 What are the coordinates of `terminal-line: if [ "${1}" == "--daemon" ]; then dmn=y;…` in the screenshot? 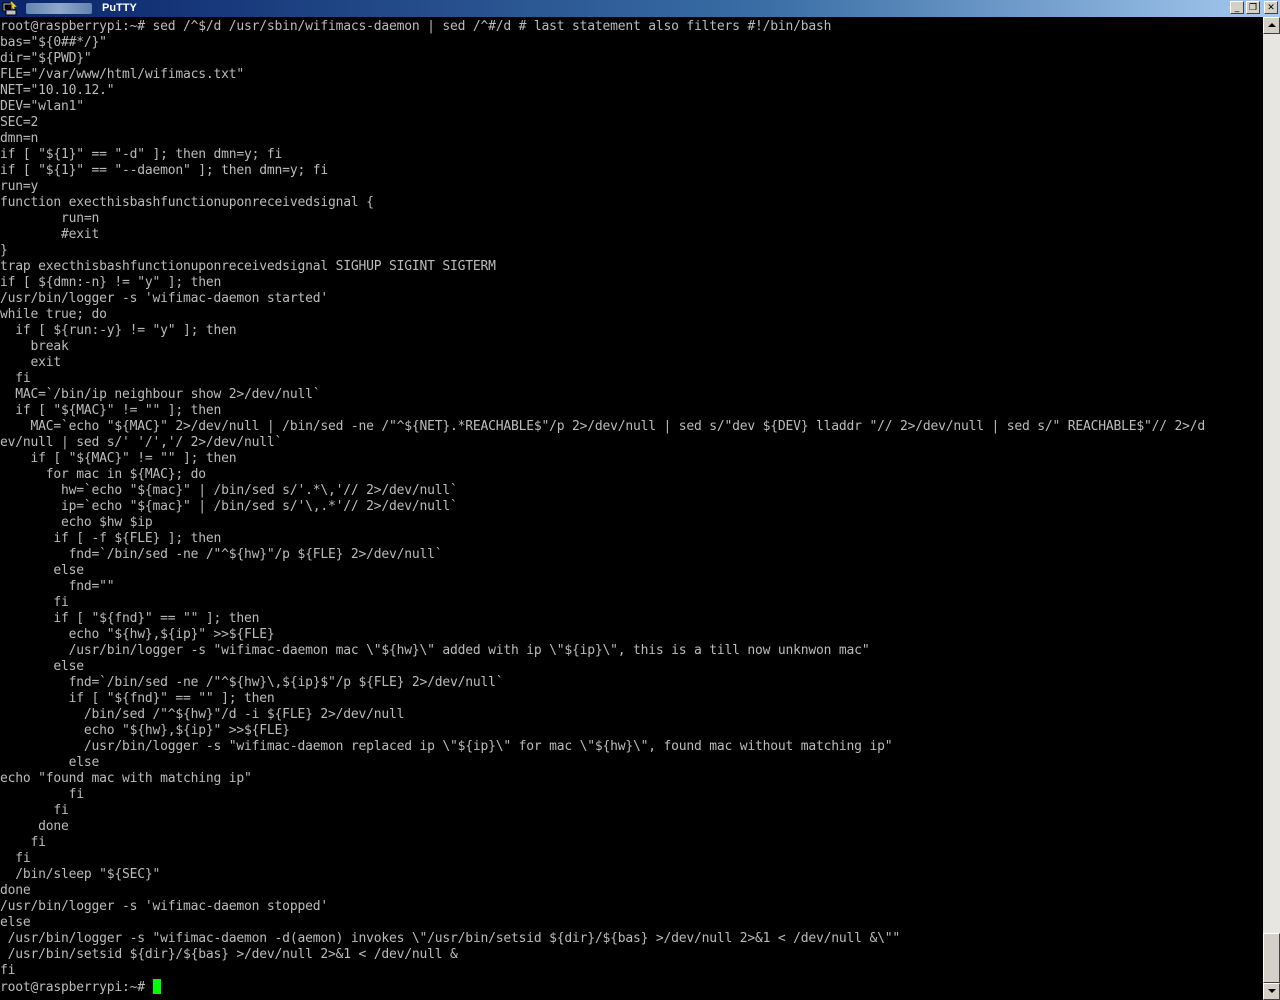 It's located at (164, 170).